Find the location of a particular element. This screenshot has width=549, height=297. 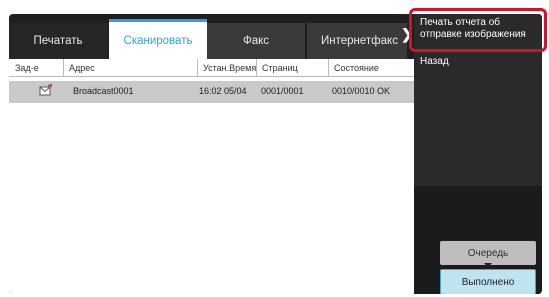

column-header-set-time: Устан.Время is located at coordinates (226, 68).